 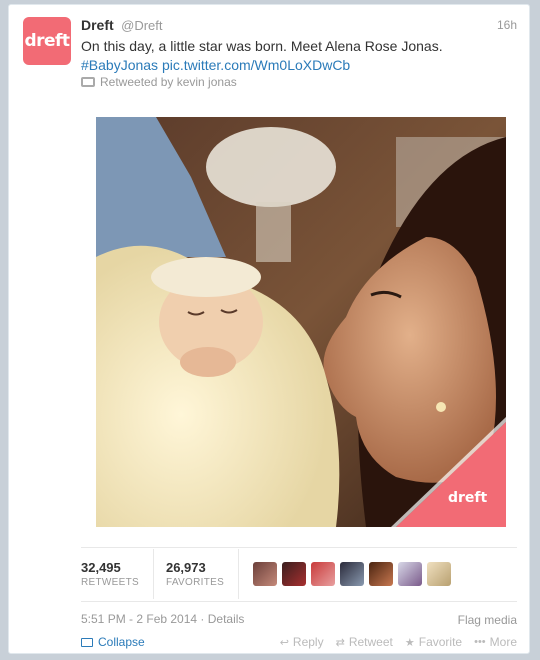 I want to click on tweet-header: Dreft @Dreft 16h, so click(x=299, y=27).